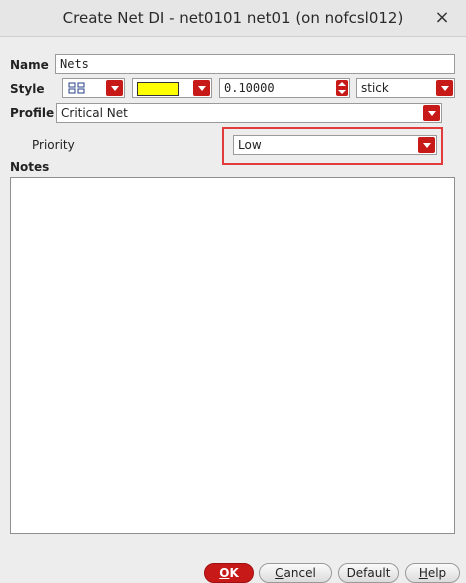 The height and width of the screenshot is (583, 466). Describe the element at coordinates (29, 65) in the screenshot. I see `name-label: Name` at that location.